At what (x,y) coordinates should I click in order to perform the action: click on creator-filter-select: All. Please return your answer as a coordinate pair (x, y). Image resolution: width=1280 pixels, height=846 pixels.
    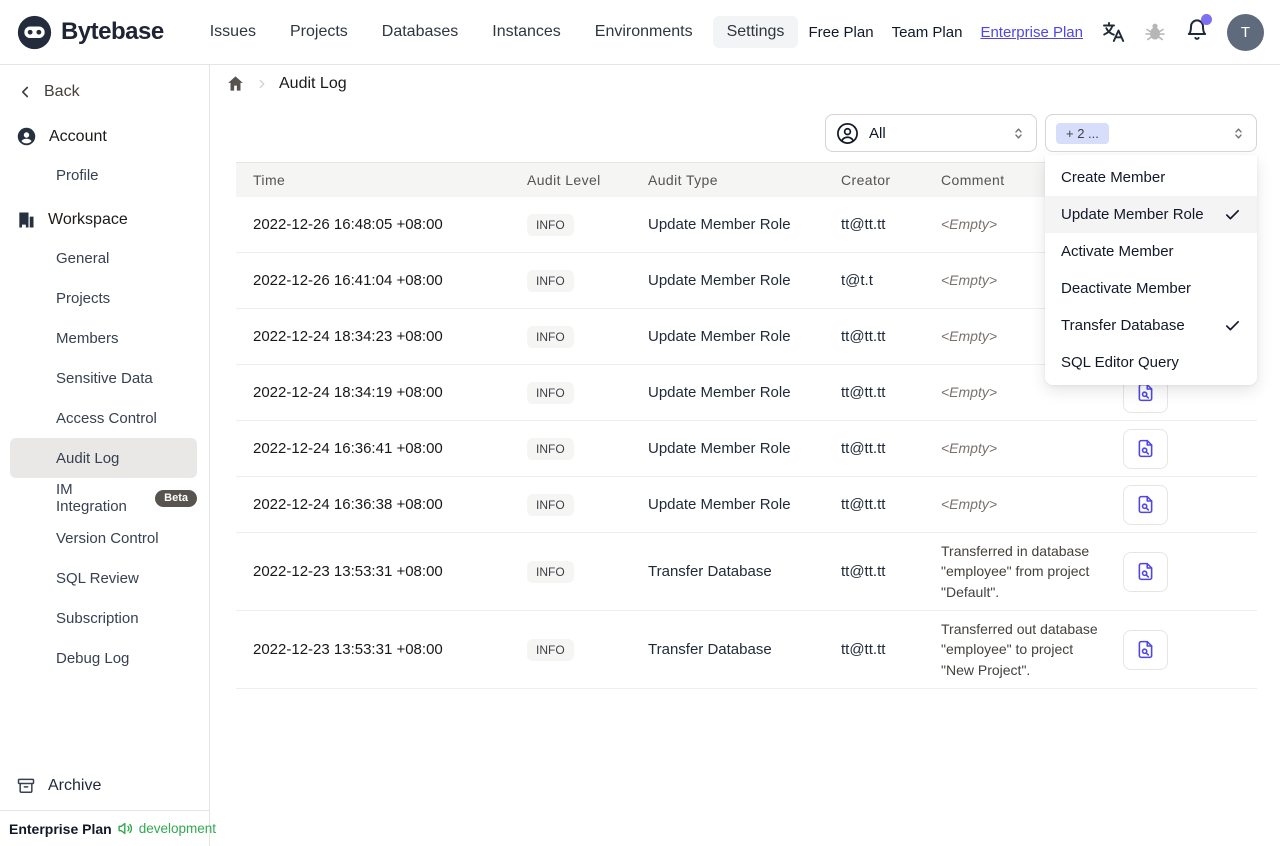
    Looking at the image, I should click on (931, 133).